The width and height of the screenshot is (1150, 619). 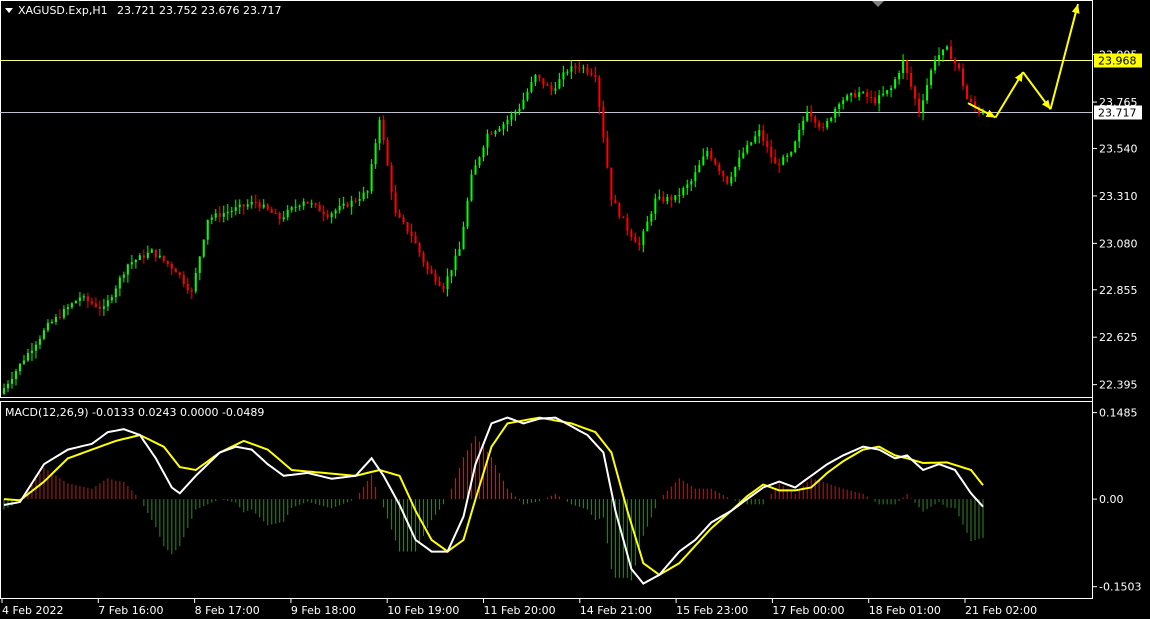 What do you see at coordinates (878, 4) in the screenshot?
I see `chart-shift-marker` at bounding box center [878, 4].